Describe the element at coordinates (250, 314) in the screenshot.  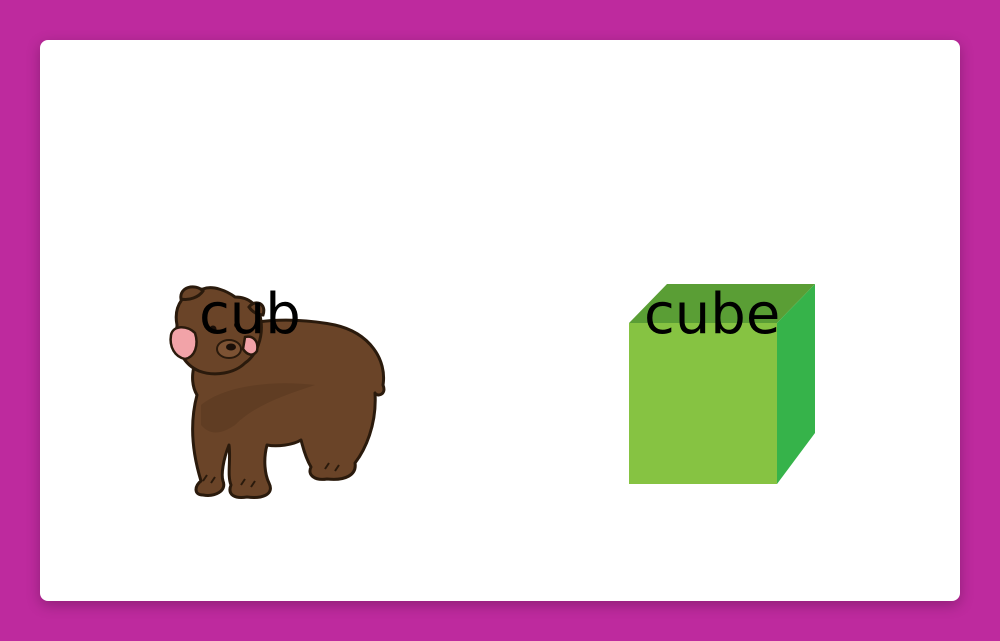
I see `cub-word: cub` at that location.